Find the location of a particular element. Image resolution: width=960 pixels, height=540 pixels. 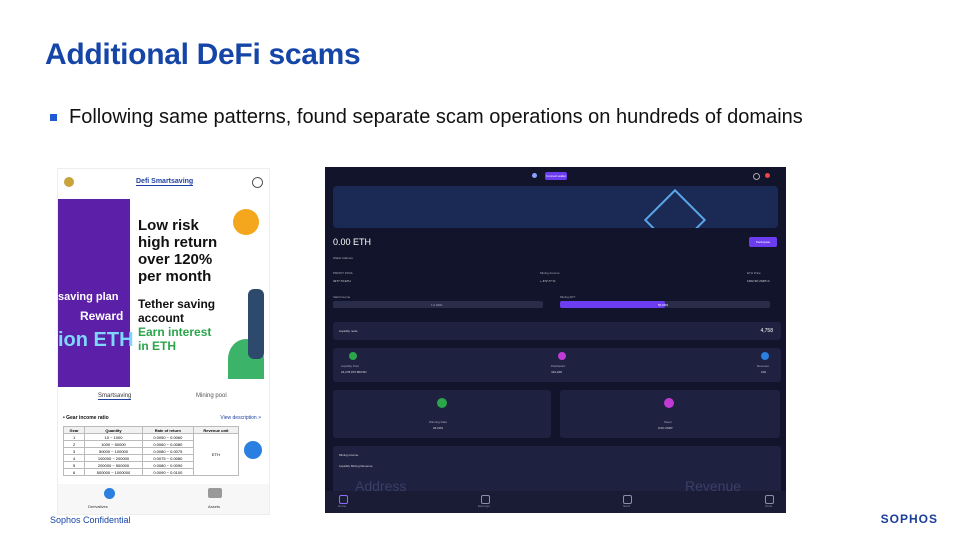

language-flag-icon is located at coordinates (767, 175).